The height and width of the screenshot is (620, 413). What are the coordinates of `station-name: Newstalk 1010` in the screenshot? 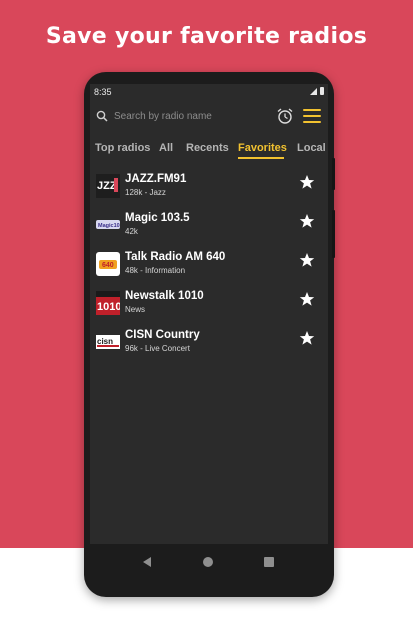 It's located at (164, 296).